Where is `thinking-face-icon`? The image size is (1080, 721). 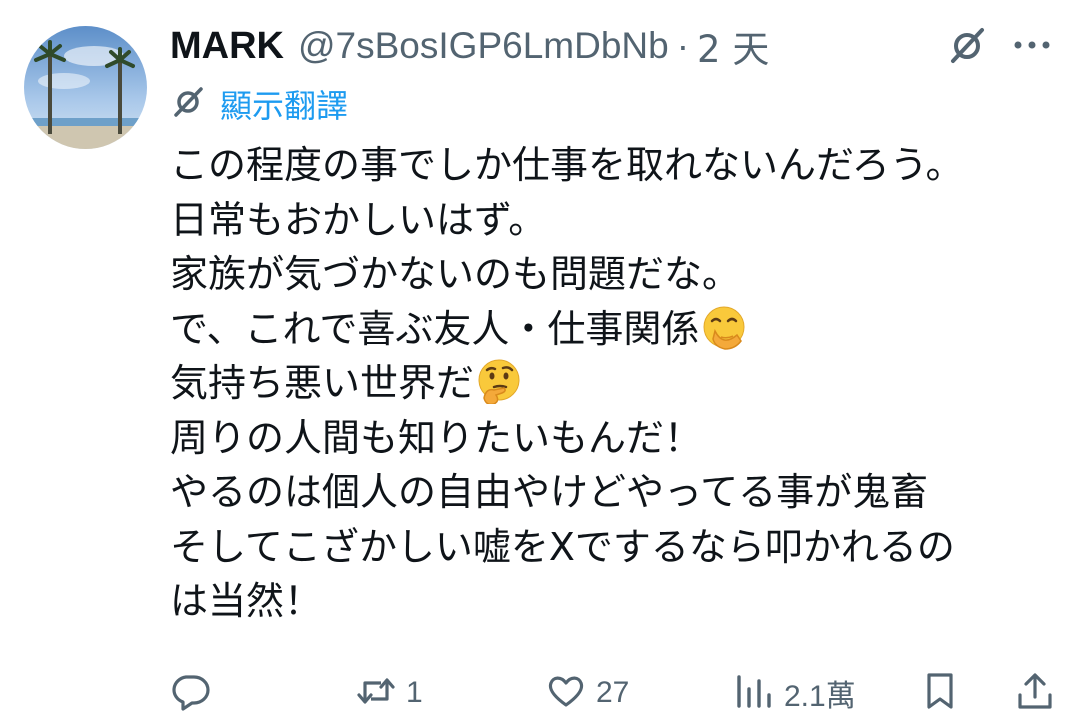 thinking-face-icon is located at coordinates (499, 382).